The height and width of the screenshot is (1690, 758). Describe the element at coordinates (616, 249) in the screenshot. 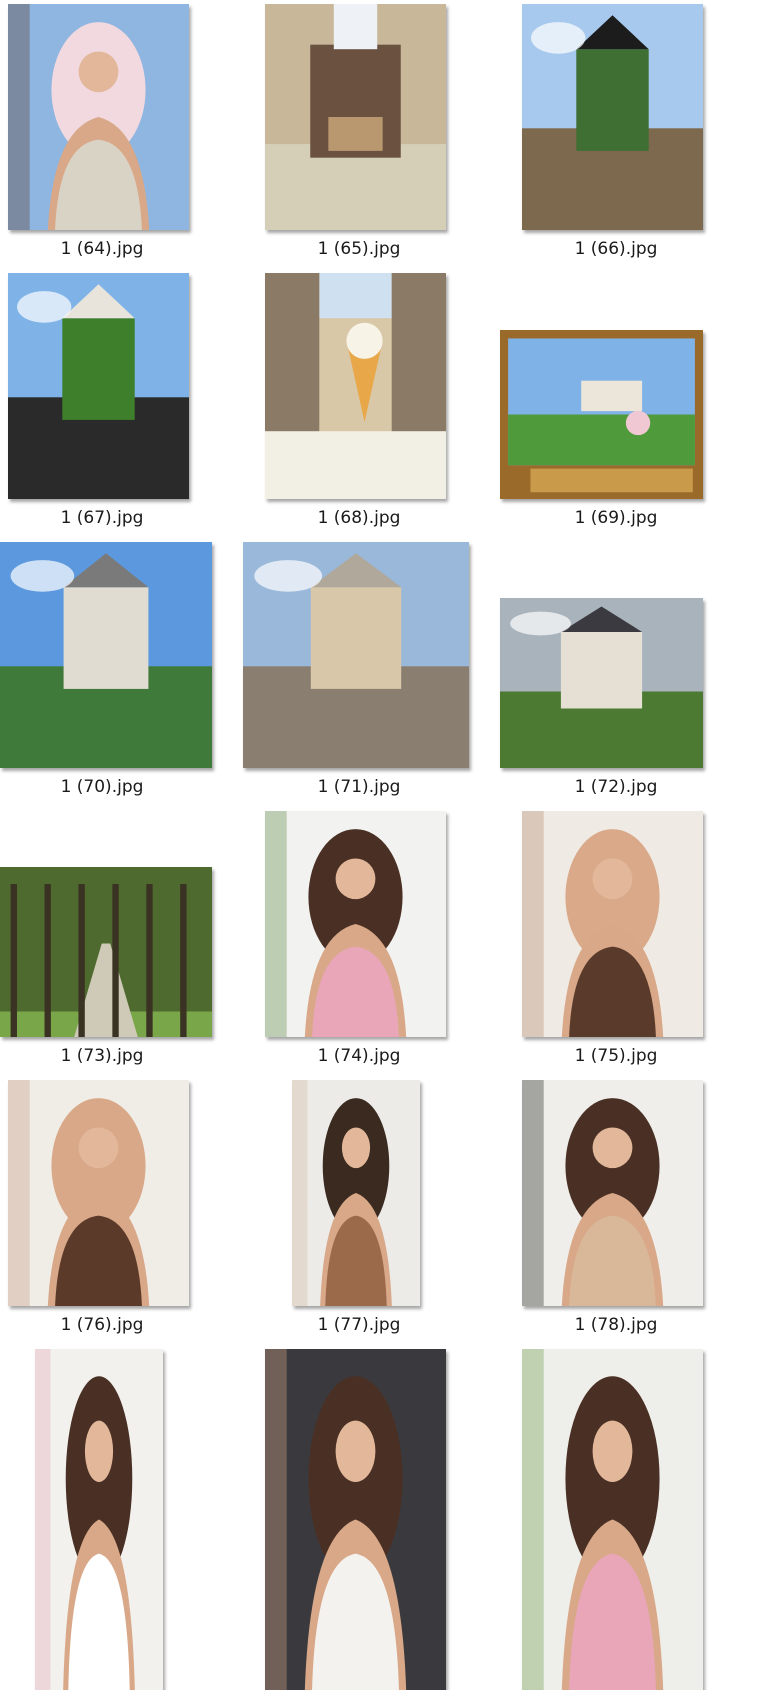

I see `file-name-label: 1 (66).jpg` at that location.